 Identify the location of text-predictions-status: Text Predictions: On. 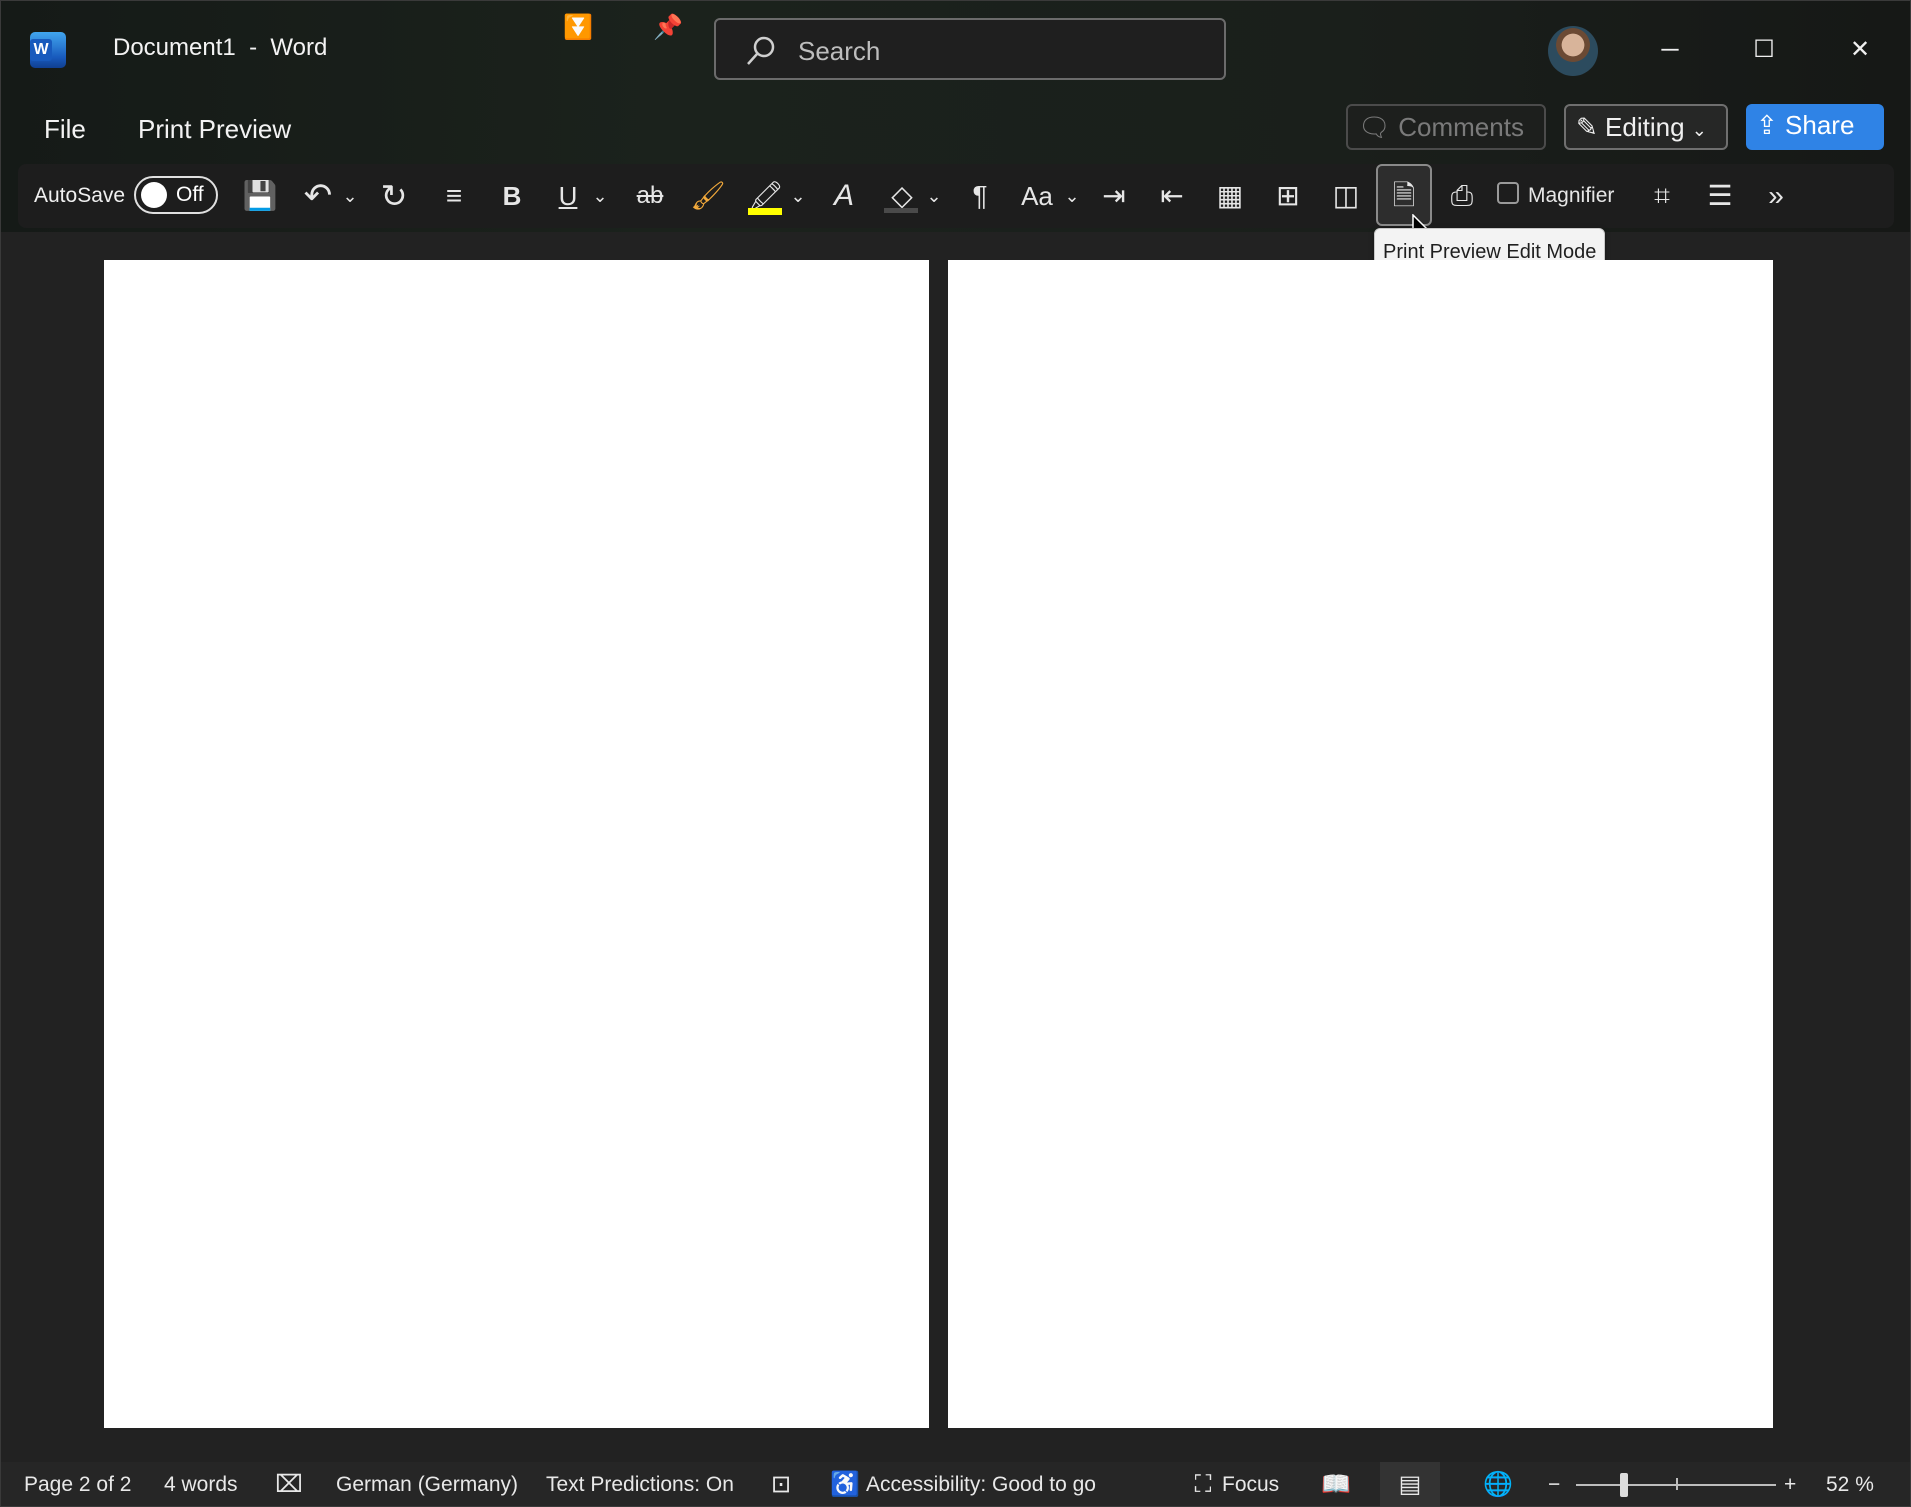
(640, 1484).